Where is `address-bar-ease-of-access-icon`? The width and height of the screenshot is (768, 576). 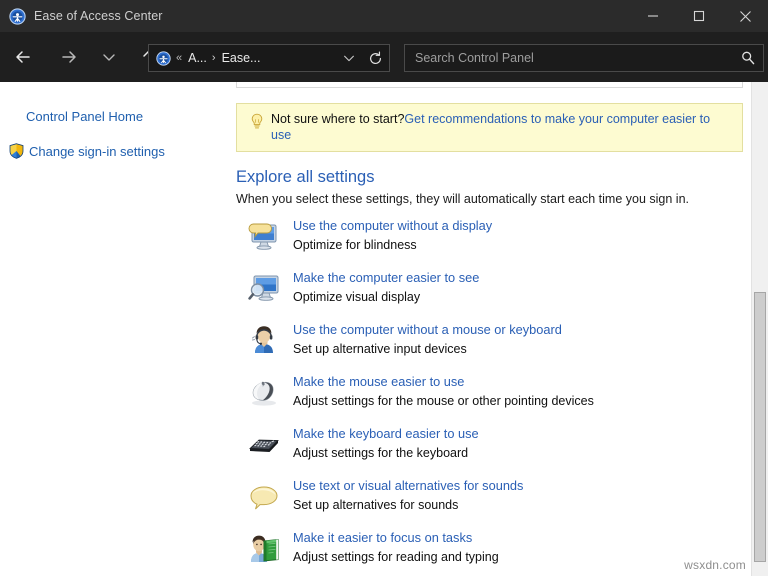
address-bar-ease-of-access-icon is located at coordinates (163, 58).